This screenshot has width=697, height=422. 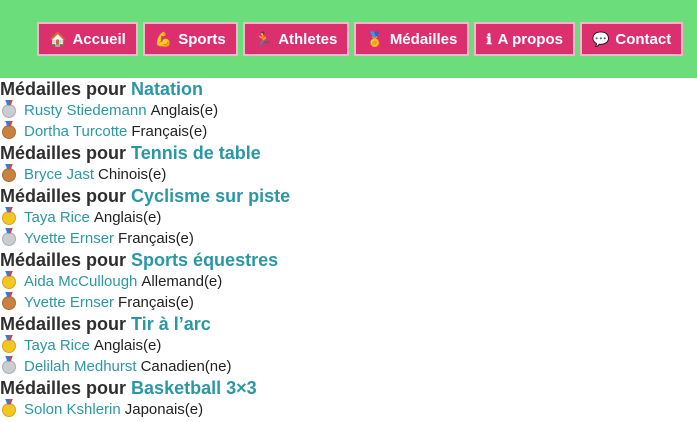 I want to click on sport-name-link: Tir à l’arc, so click(x=171, y=324).